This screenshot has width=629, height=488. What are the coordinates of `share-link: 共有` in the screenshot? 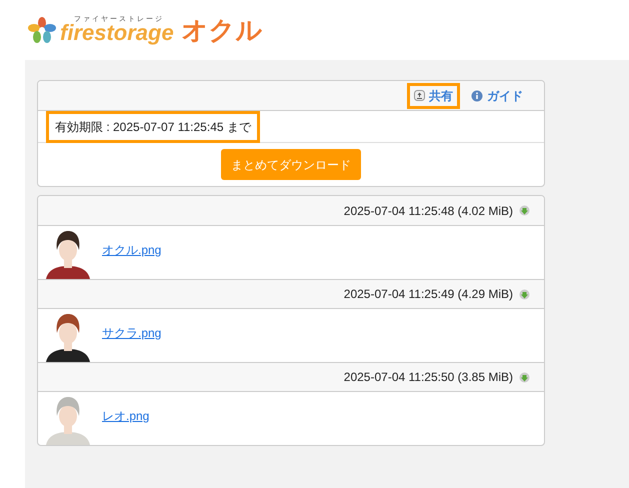 It's located at (433, 95).